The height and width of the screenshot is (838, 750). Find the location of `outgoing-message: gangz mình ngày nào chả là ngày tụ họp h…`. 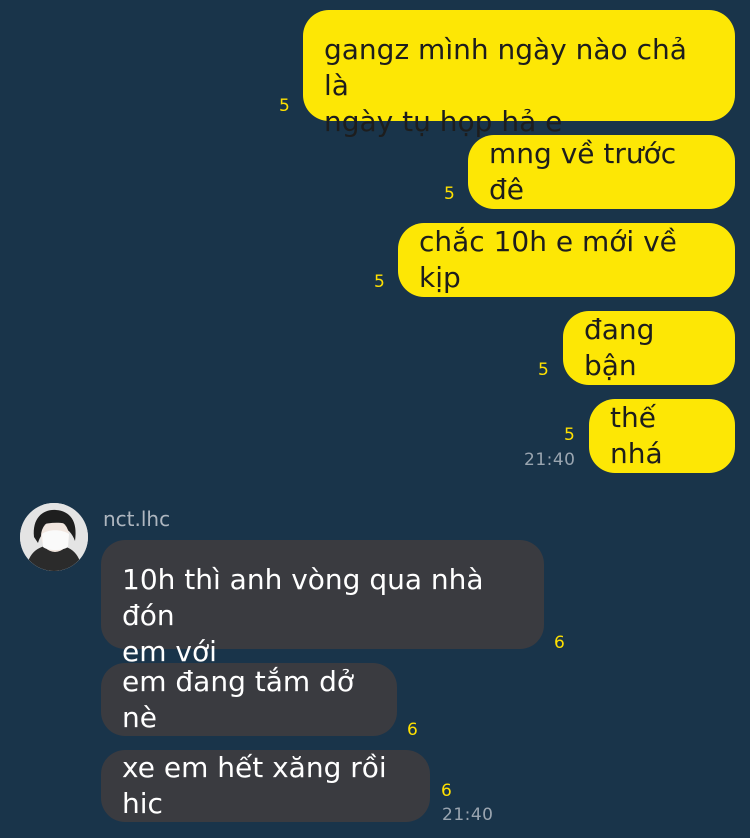

outgoing-message: gangz mình ngày nào chả là ngày tụ họp h… is located at coordinates (519, 74).